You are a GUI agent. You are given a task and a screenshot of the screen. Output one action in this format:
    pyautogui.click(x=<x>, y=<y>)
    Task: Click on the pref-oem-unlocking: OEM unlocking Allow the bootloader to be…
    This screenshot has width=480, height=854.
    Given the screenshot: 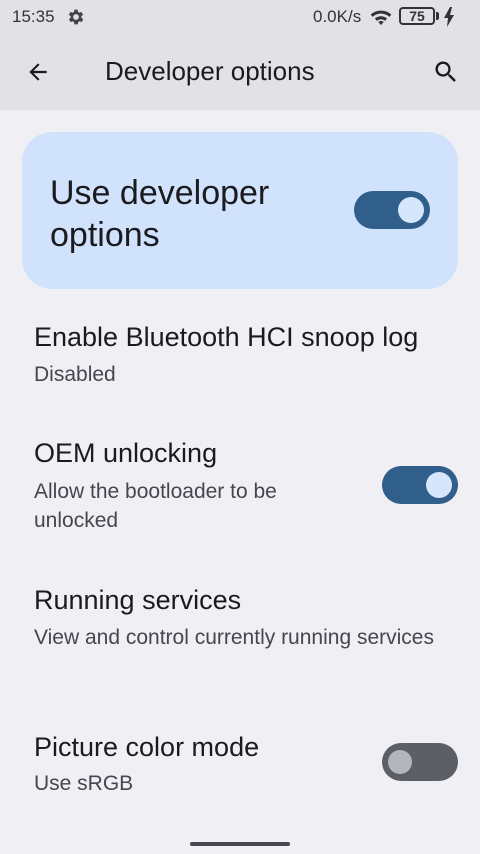 What is the action you would take?
    pyautogui.click(x=240, y=488)
    